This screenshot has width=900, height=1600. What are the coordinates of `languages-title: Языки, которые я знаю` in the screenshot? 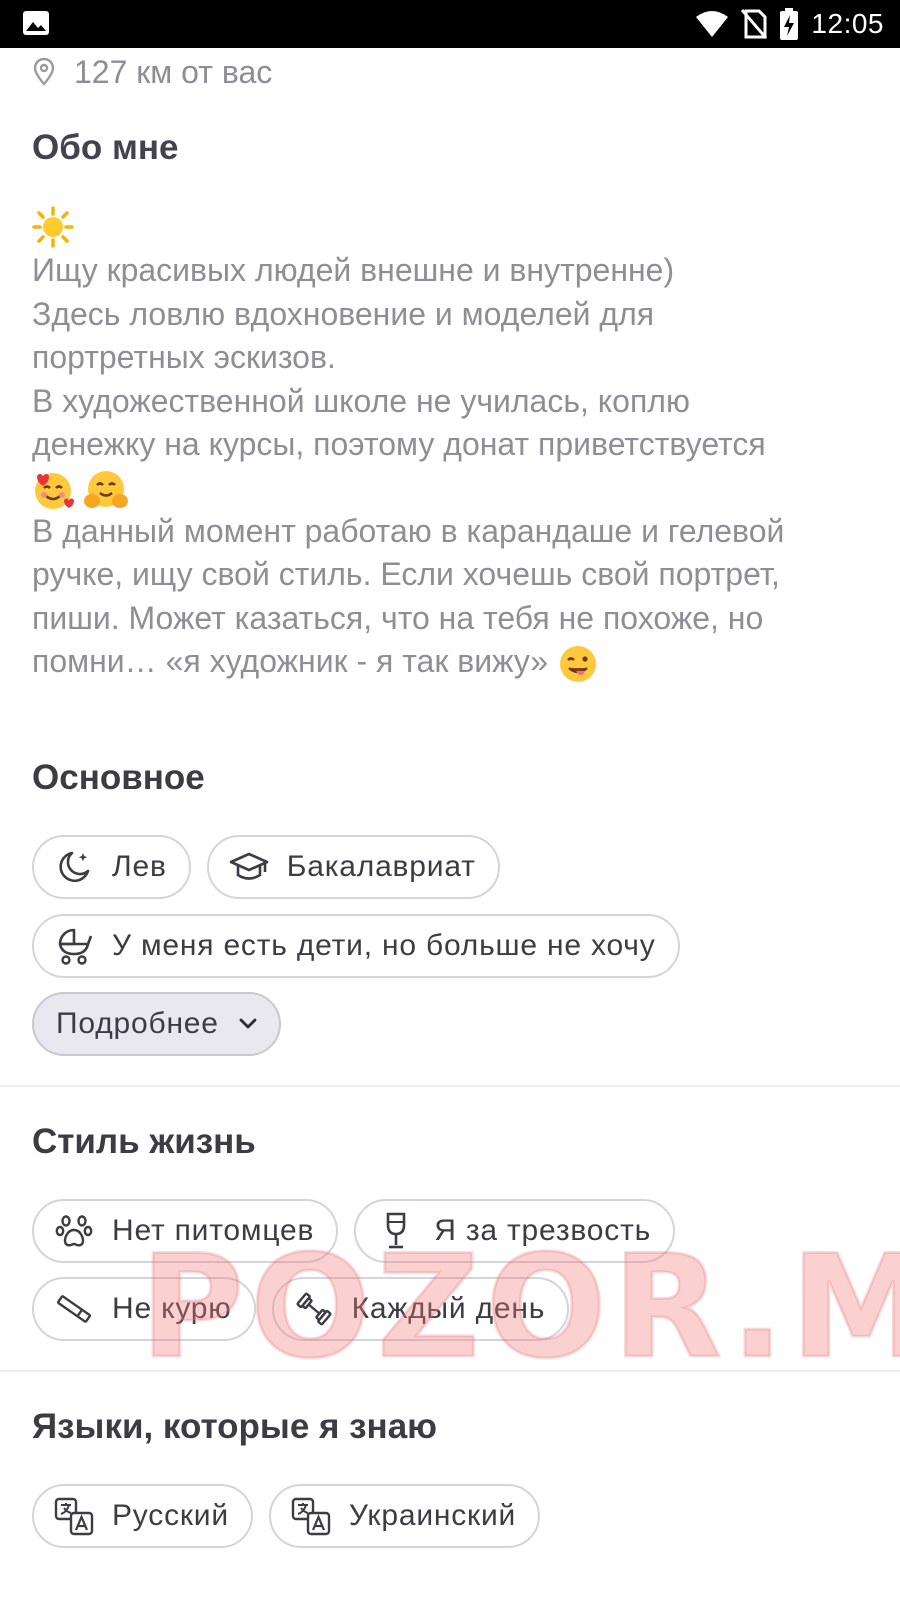 It's located at (235, 1426).